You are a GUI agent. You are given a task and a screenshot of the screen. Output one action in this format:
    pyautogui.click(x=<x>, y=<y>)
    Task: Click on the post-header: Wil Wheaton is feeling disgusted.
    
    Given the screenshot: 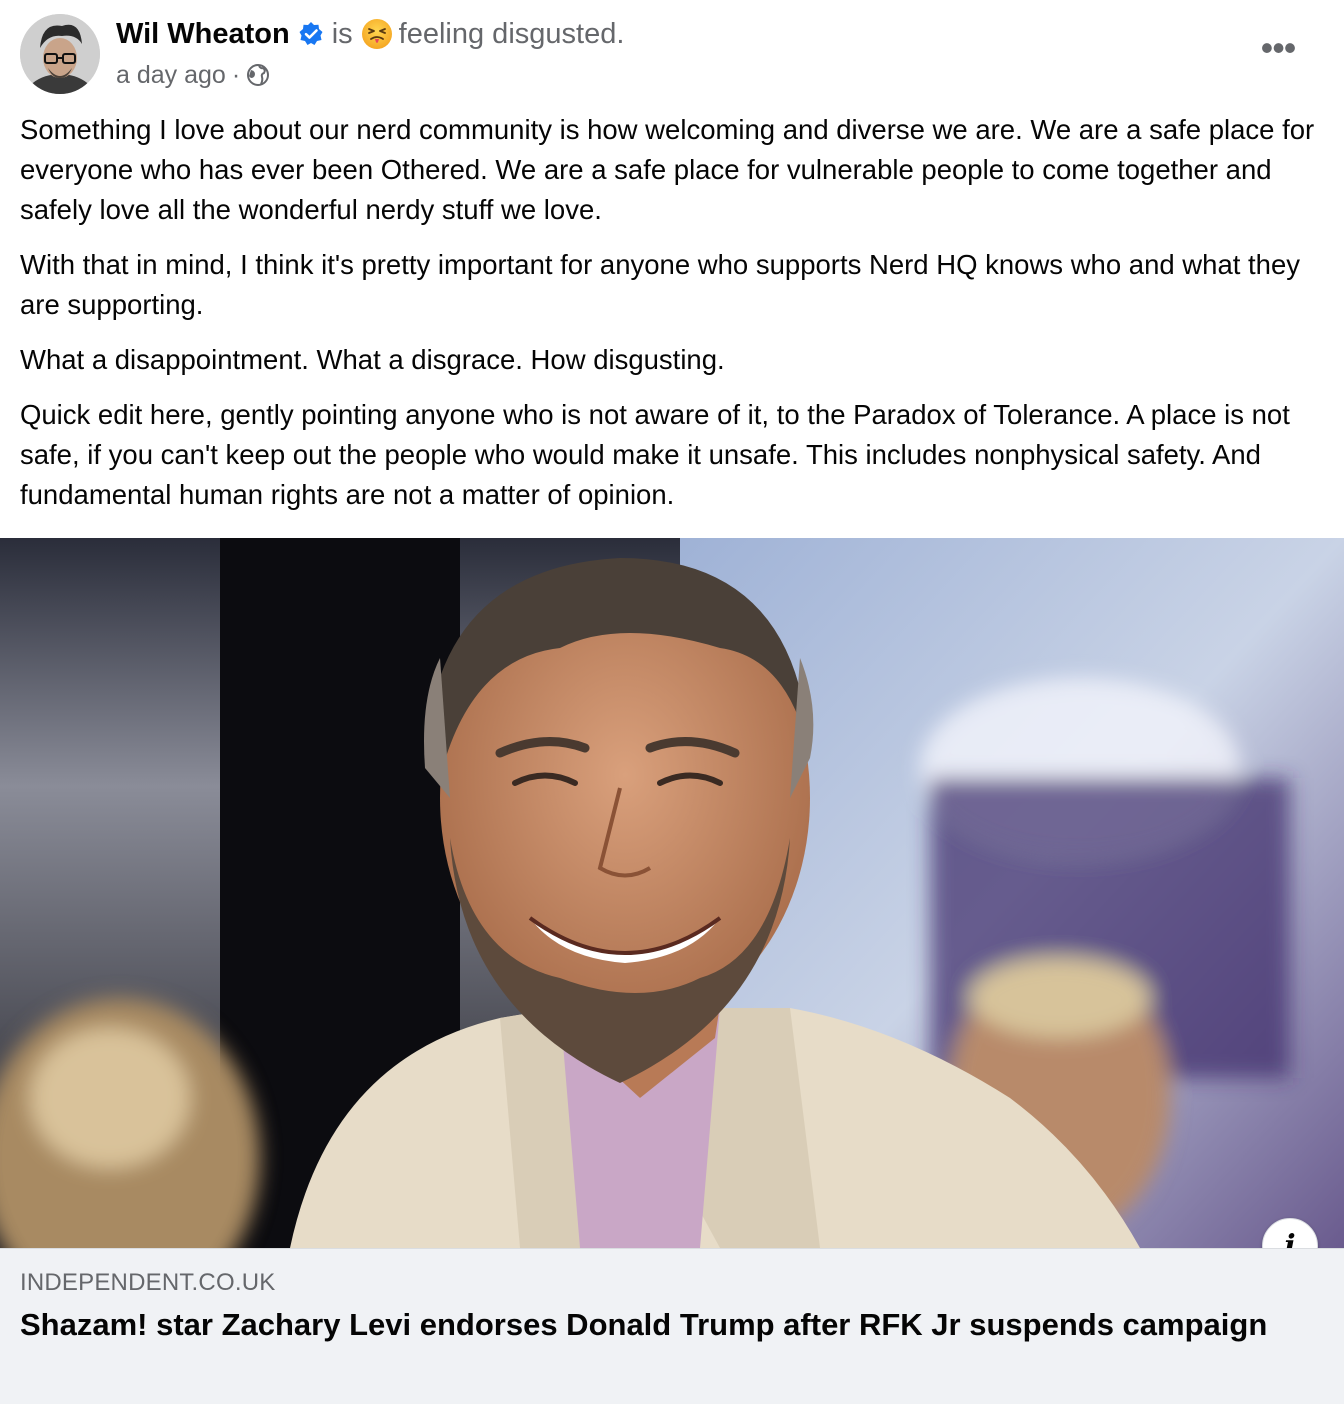 What is the action you would take?
    pyautogui.click(x=370, y=34)
    